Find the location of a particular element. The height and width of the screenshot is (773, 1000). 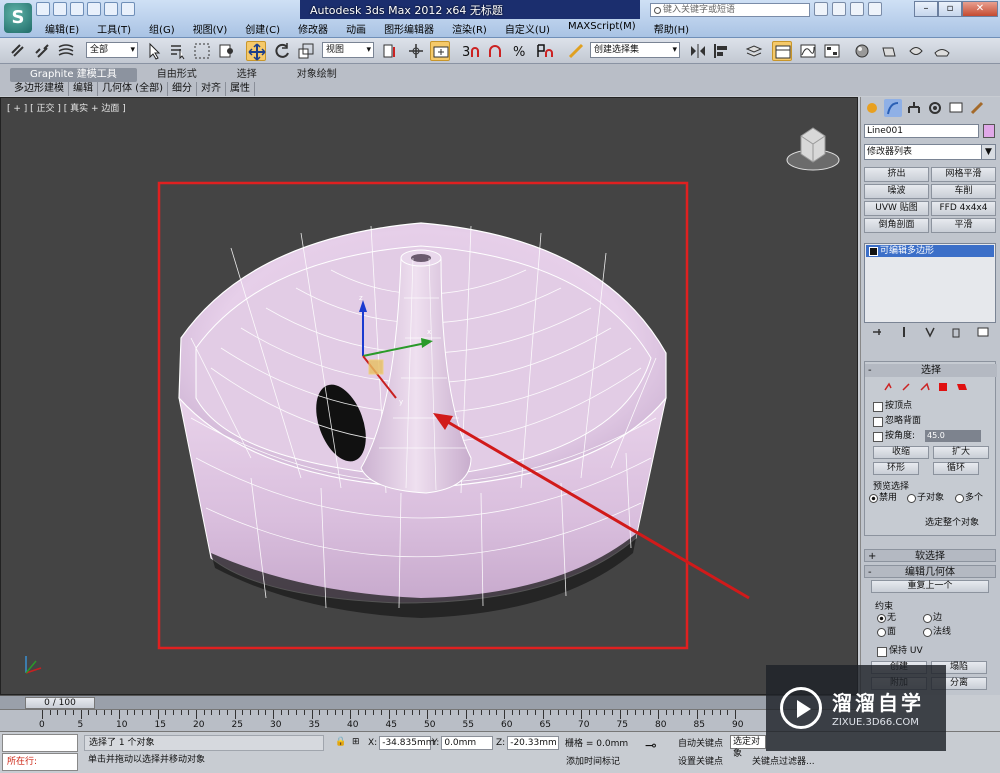

search-input: 键入关键字或短语 is located at coordinates (730, 10).